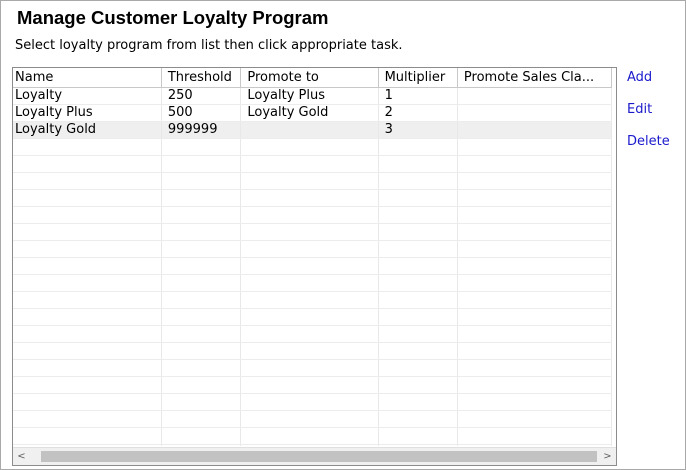 The height and width of the screenshot is (470, 686). What do you see at coordinates (313, 113) in the screenshot?
I see `table-row: Loyalty Plus 500 Loyalty Gold 2` at bounding box center [313, 113].